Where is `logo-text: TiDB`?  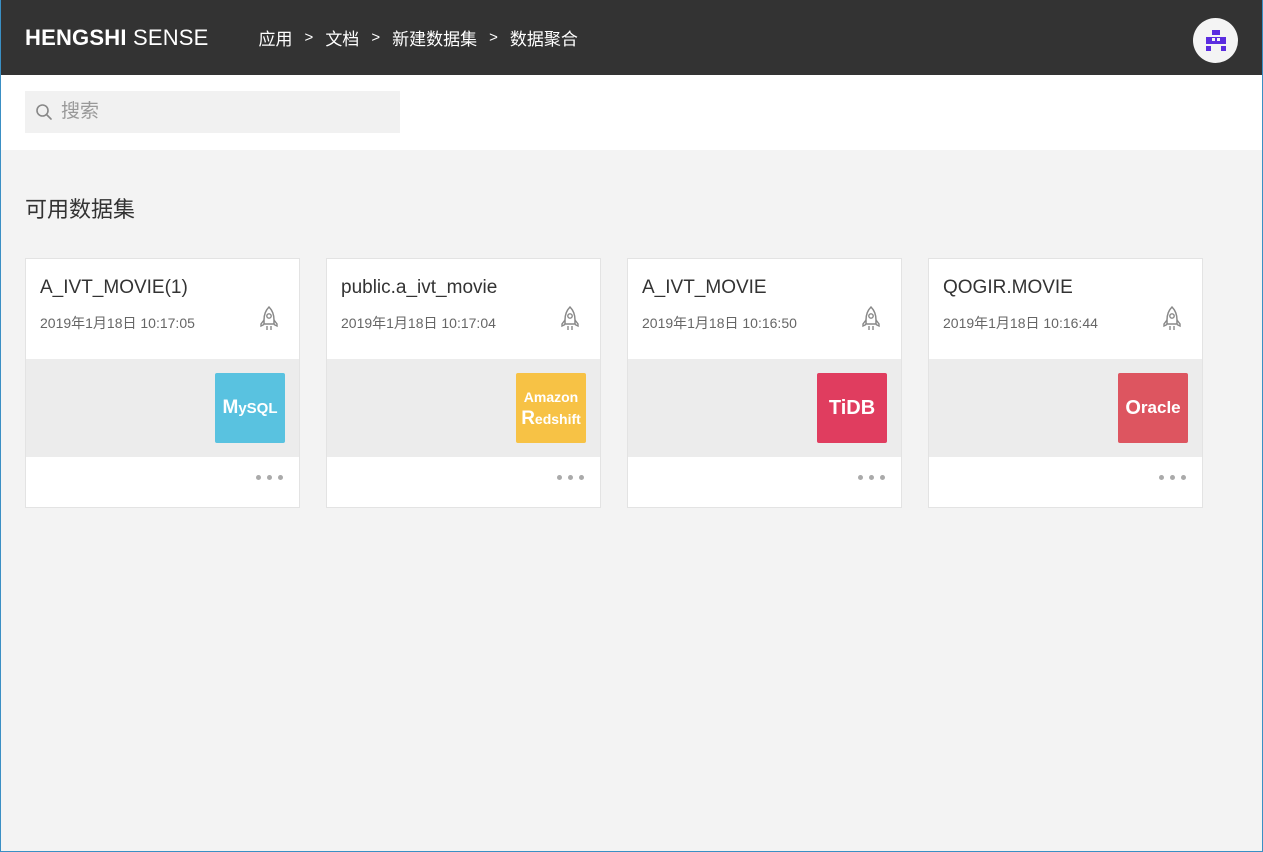 logo-text: TiDB is located at coordinates (852, 407).